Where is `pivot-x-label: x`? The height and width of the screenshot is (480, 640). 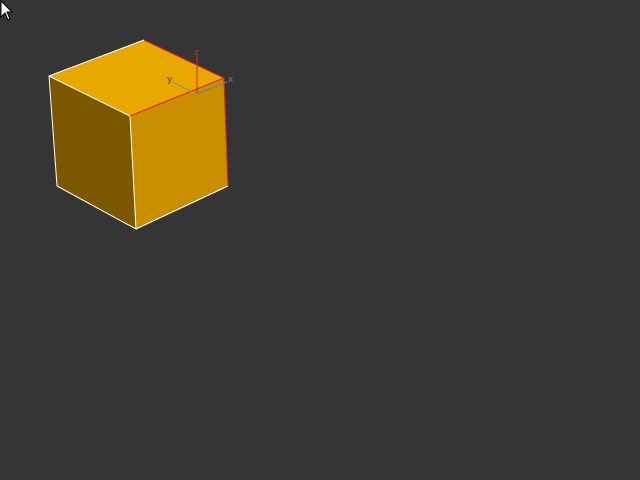
pivot-x-label: x is located at coordinates (231, 80).